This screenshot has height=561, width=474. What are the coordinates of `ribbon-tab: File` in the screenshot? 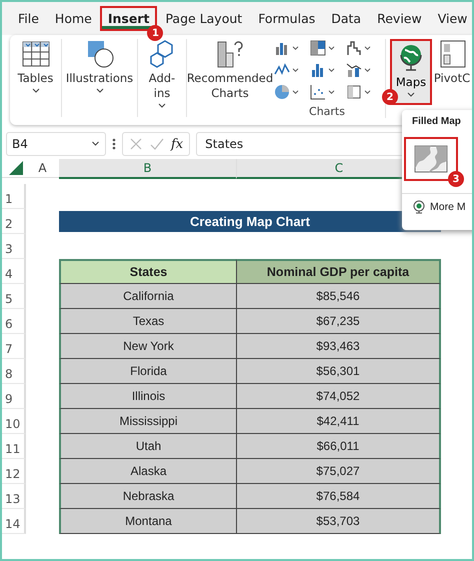 It's located at (28, 18).